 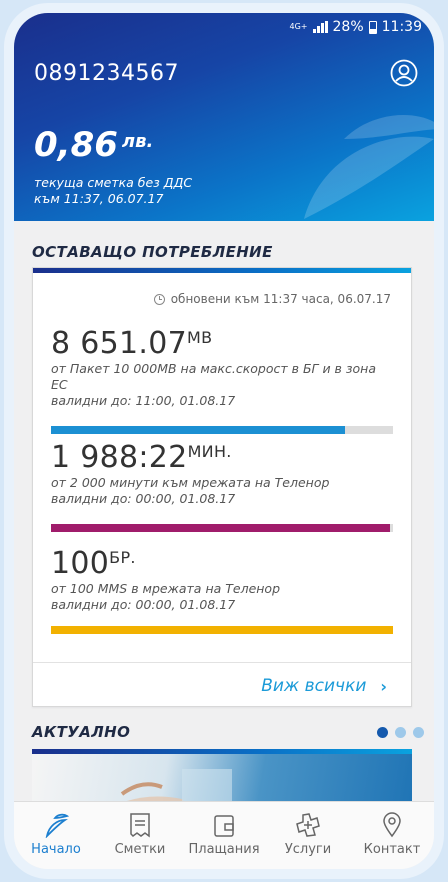 I want to click on card-accent, so click(x=222, y=270).